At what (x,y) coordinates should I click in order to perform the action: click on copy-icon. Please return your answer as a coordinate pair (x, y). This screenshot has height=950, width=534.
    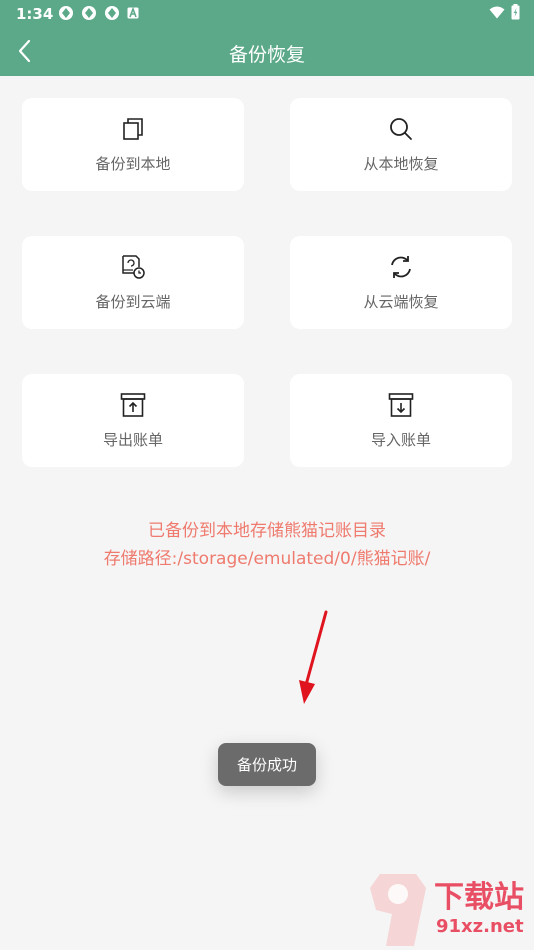
    Looking at the image, I should click on (133, 129).